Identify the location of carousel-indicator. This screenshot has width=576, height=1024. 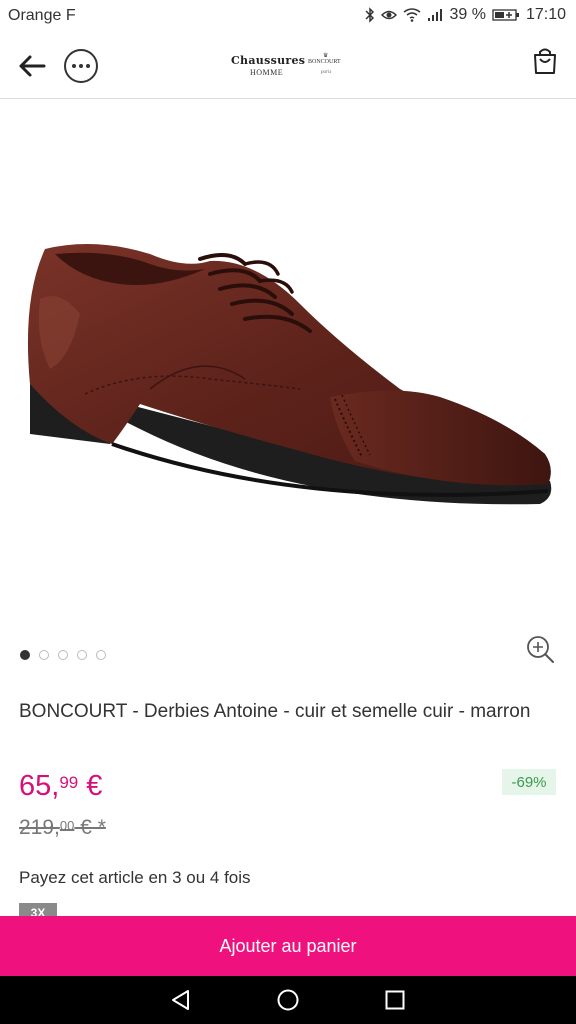
(63, 655).